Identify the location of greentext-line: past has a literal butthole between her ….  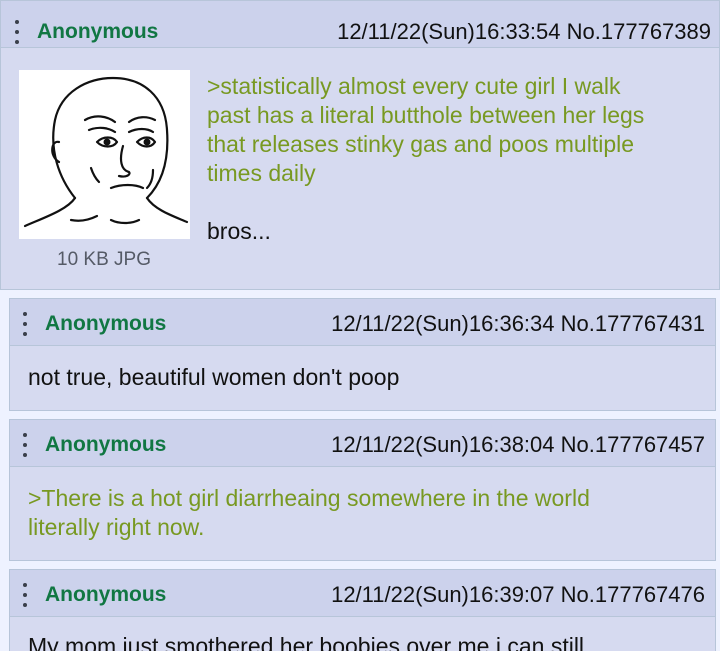
(426, 115).